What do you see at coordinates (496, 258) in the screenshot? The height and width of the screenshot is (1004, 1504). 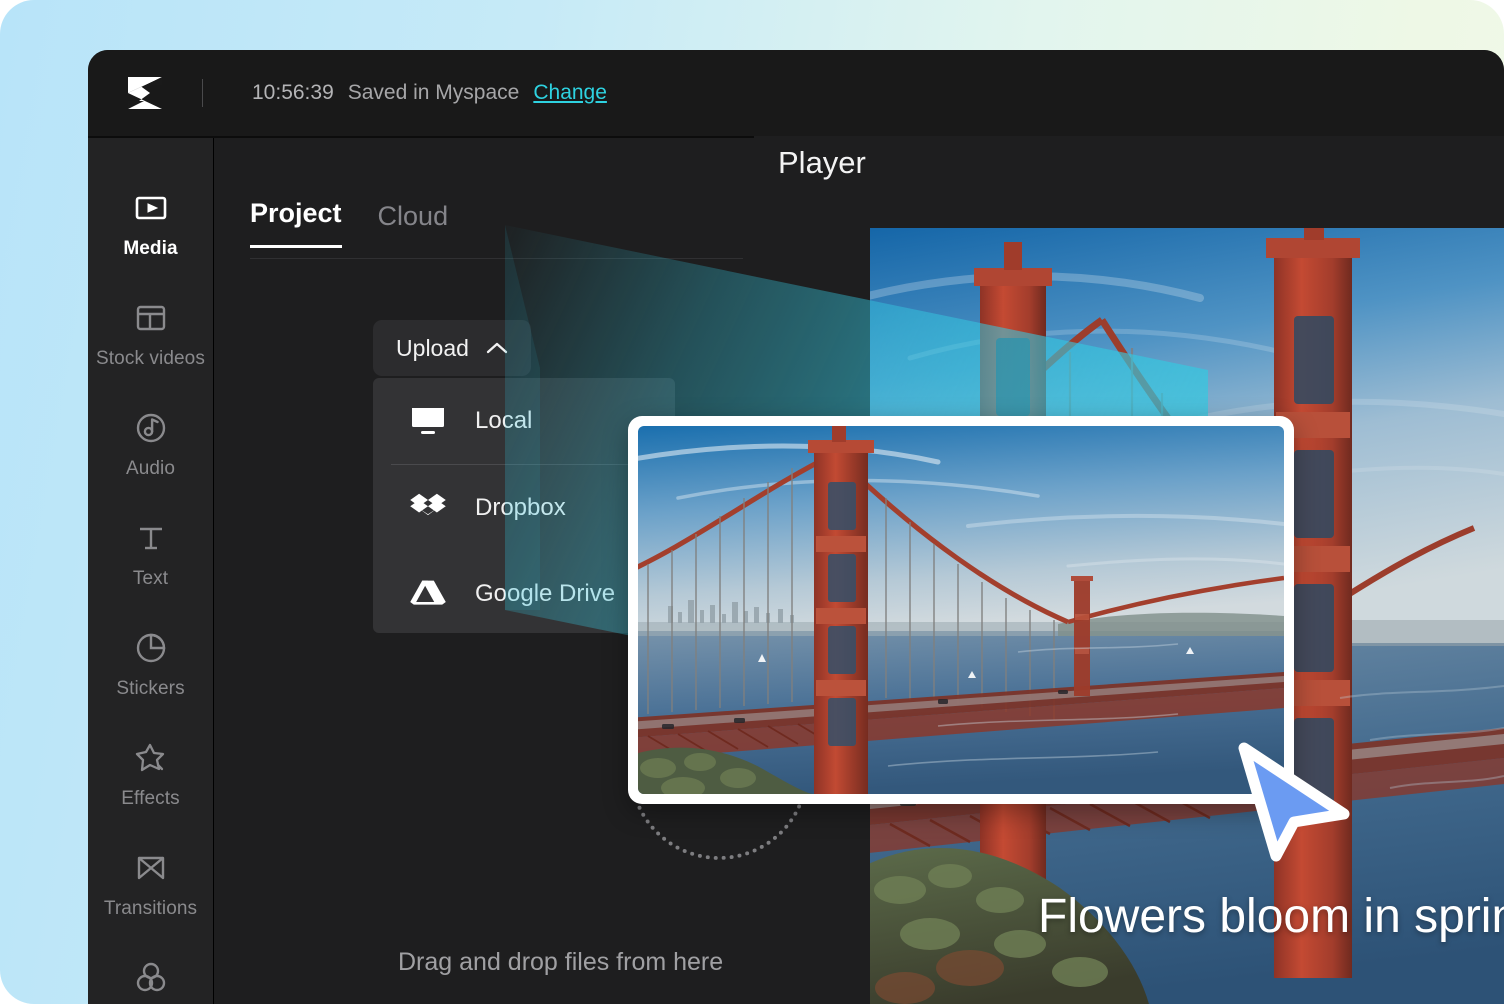 I see `tabs-divider` at bounding box center [496, 258].